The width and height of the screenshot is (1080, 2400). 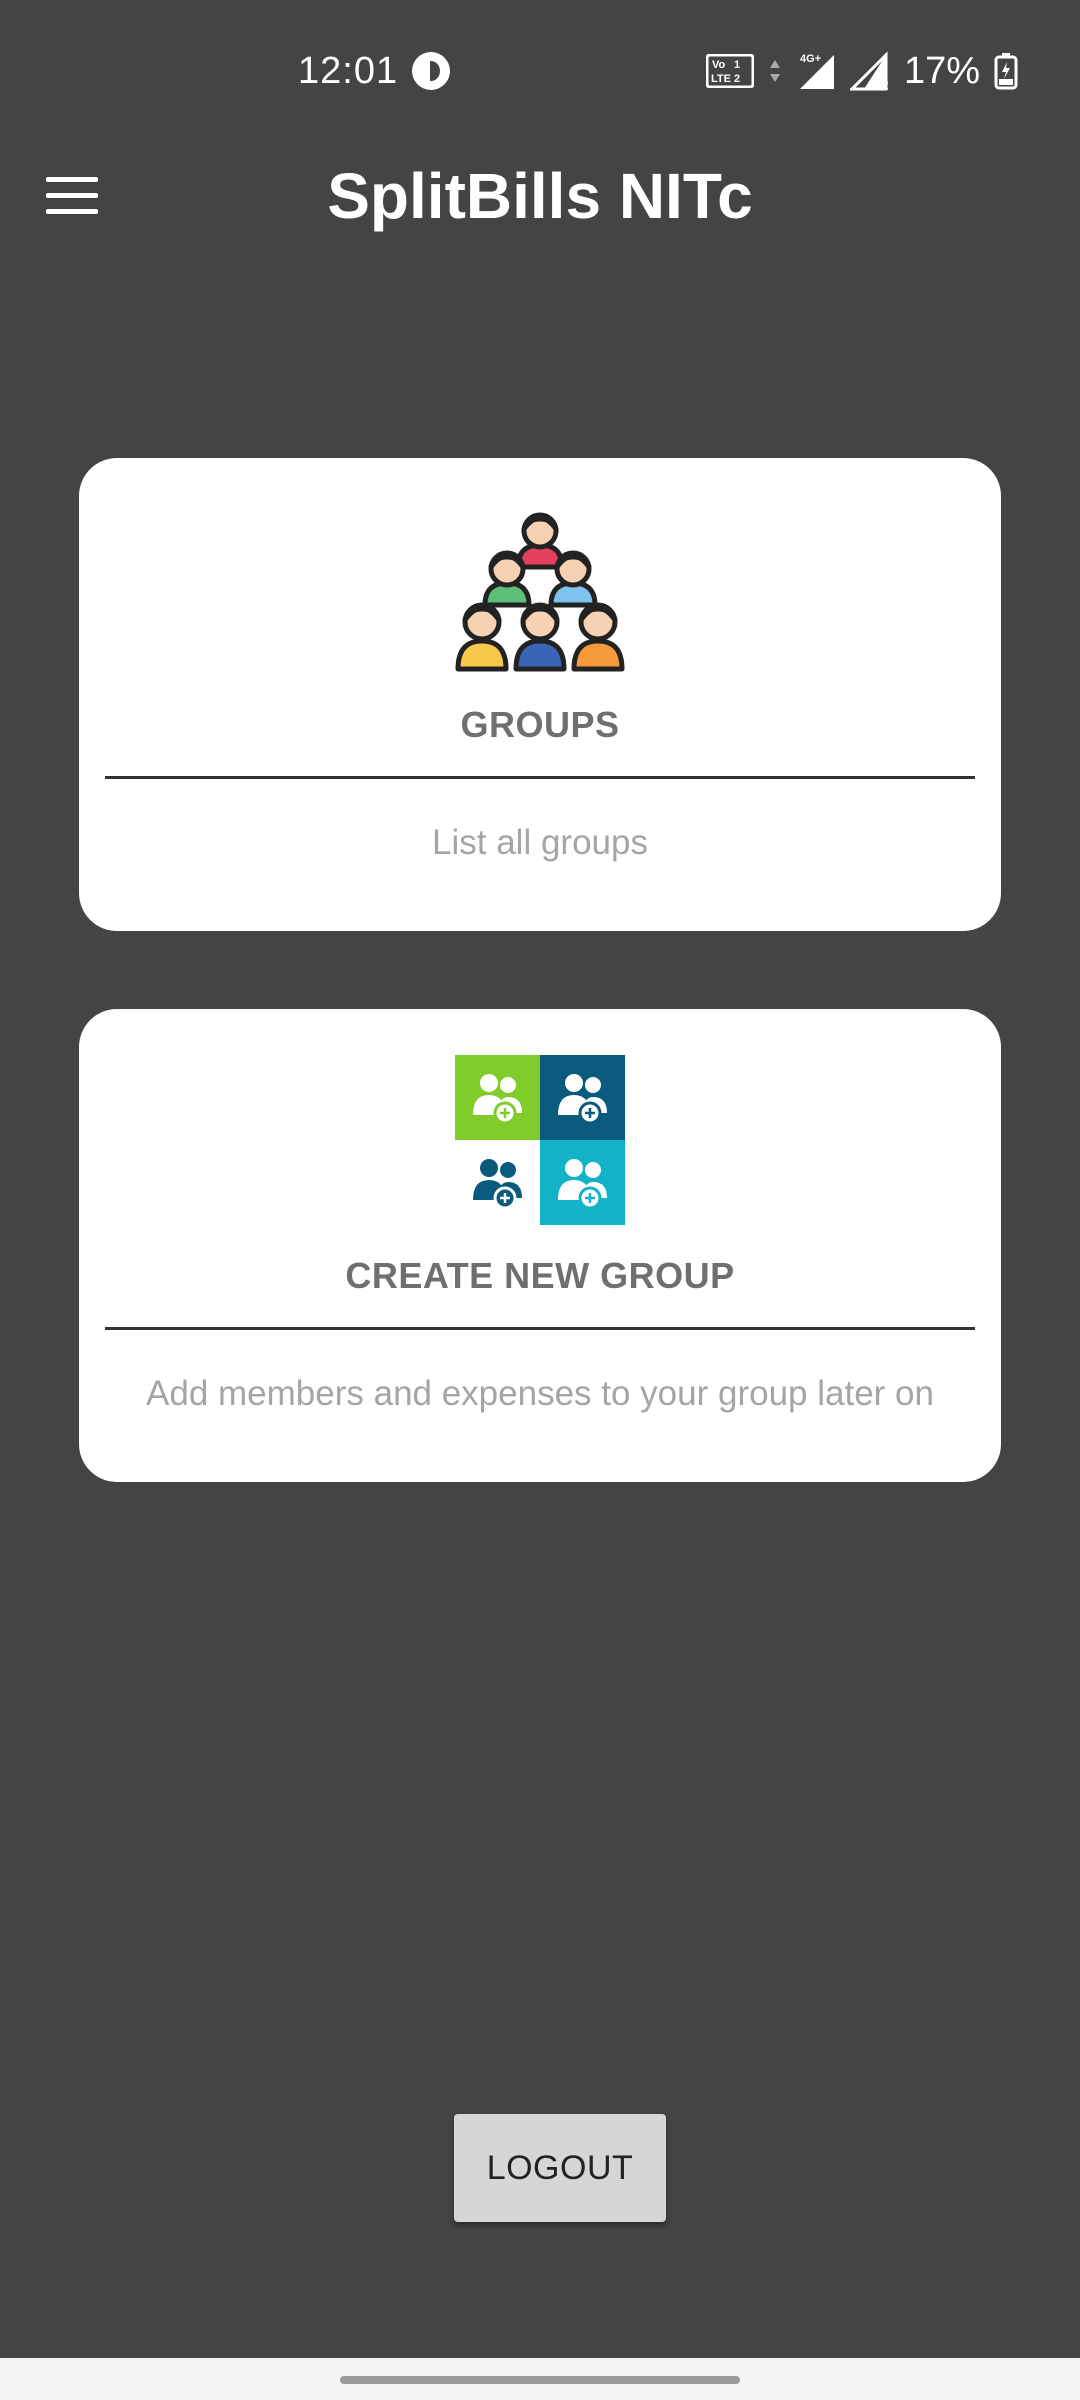 What do you see at coordinates (725, 79) in the screenshot?
I see `svg-text: LTE 2` at bounding box center [725, 79].